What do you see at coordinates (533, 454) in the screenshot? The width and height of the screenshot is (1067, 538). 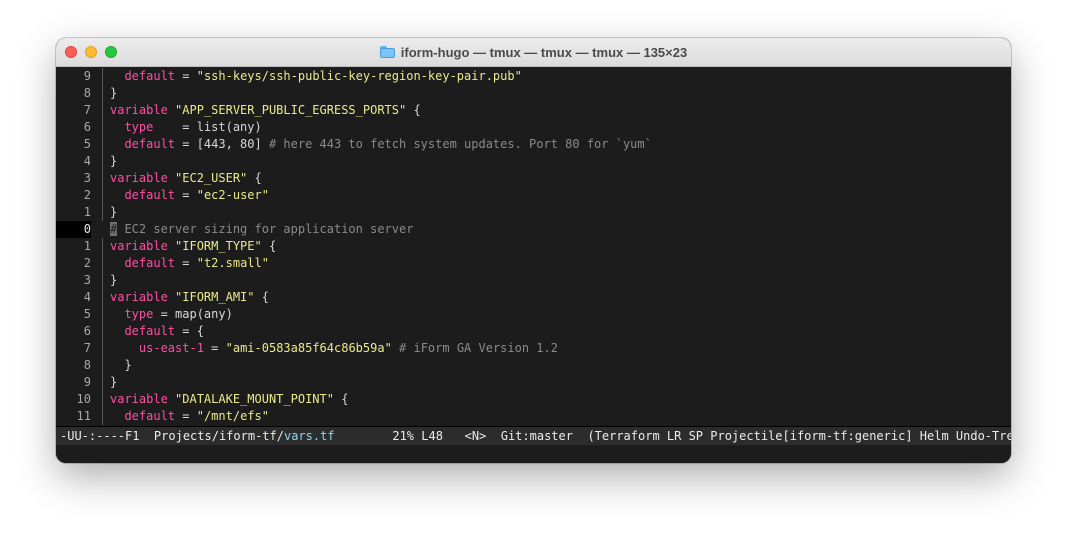 I see `echo-area` at bounding box center [533, 454].